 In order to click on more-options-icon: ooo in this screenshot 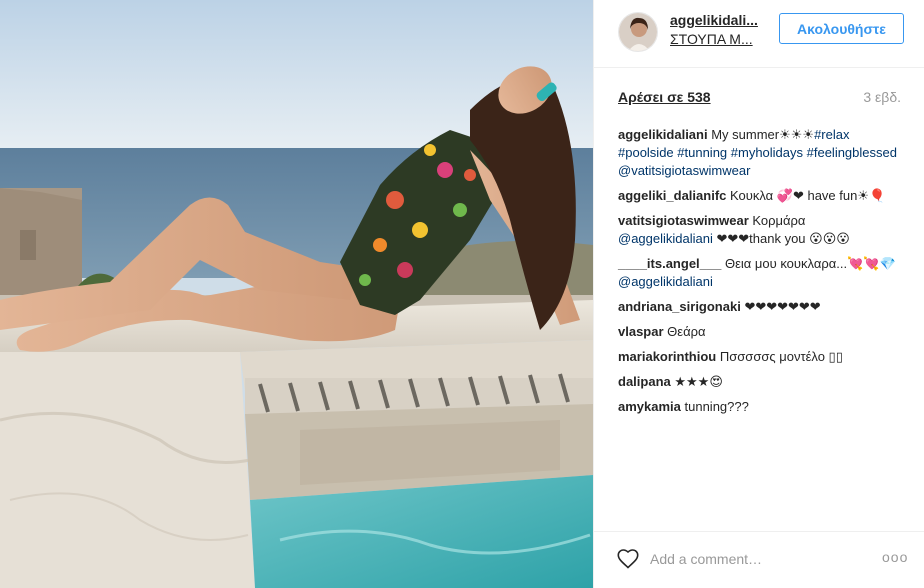, I will do `click(895, 557)`.